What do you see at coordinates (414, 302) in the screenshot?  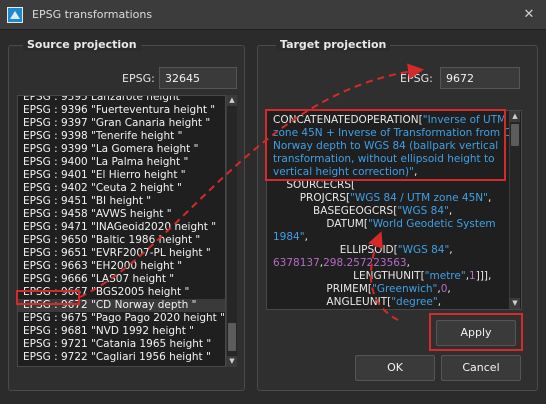 I see `wkt-token: "degree"` at bounding box center [414, 302].